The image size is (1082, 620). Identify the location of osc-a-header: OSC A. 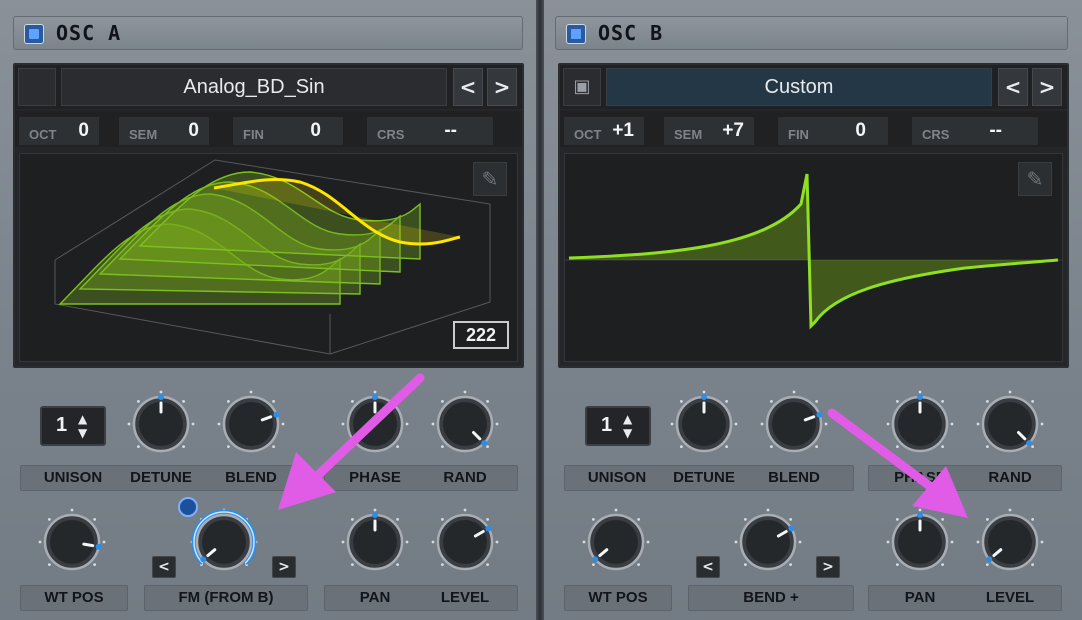
(268, 33).